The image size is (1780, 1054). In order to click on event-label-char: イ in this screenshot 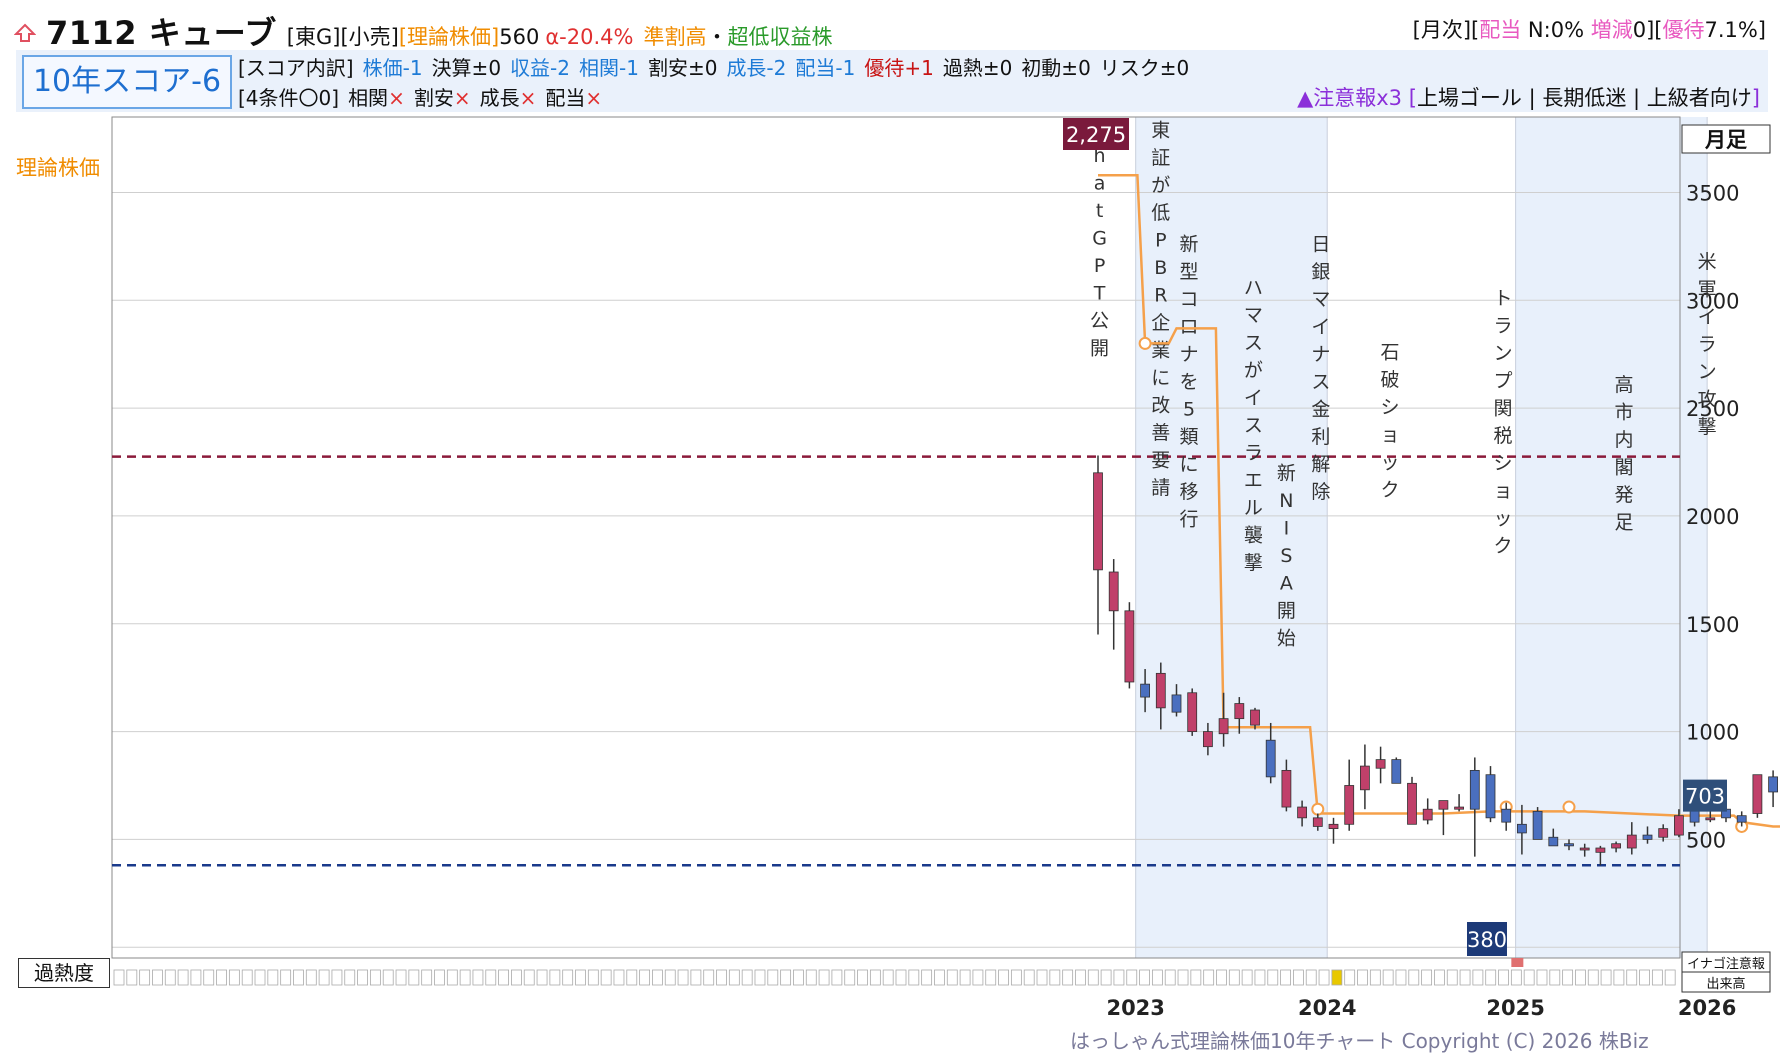, I will do `click(1707, 317)`.